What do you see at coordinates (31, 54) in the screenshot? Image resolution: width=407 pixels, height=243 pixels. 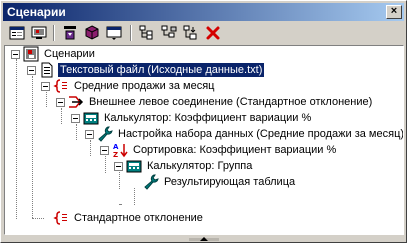 I see `scenarios-icon` at bounding box center [31, 54].